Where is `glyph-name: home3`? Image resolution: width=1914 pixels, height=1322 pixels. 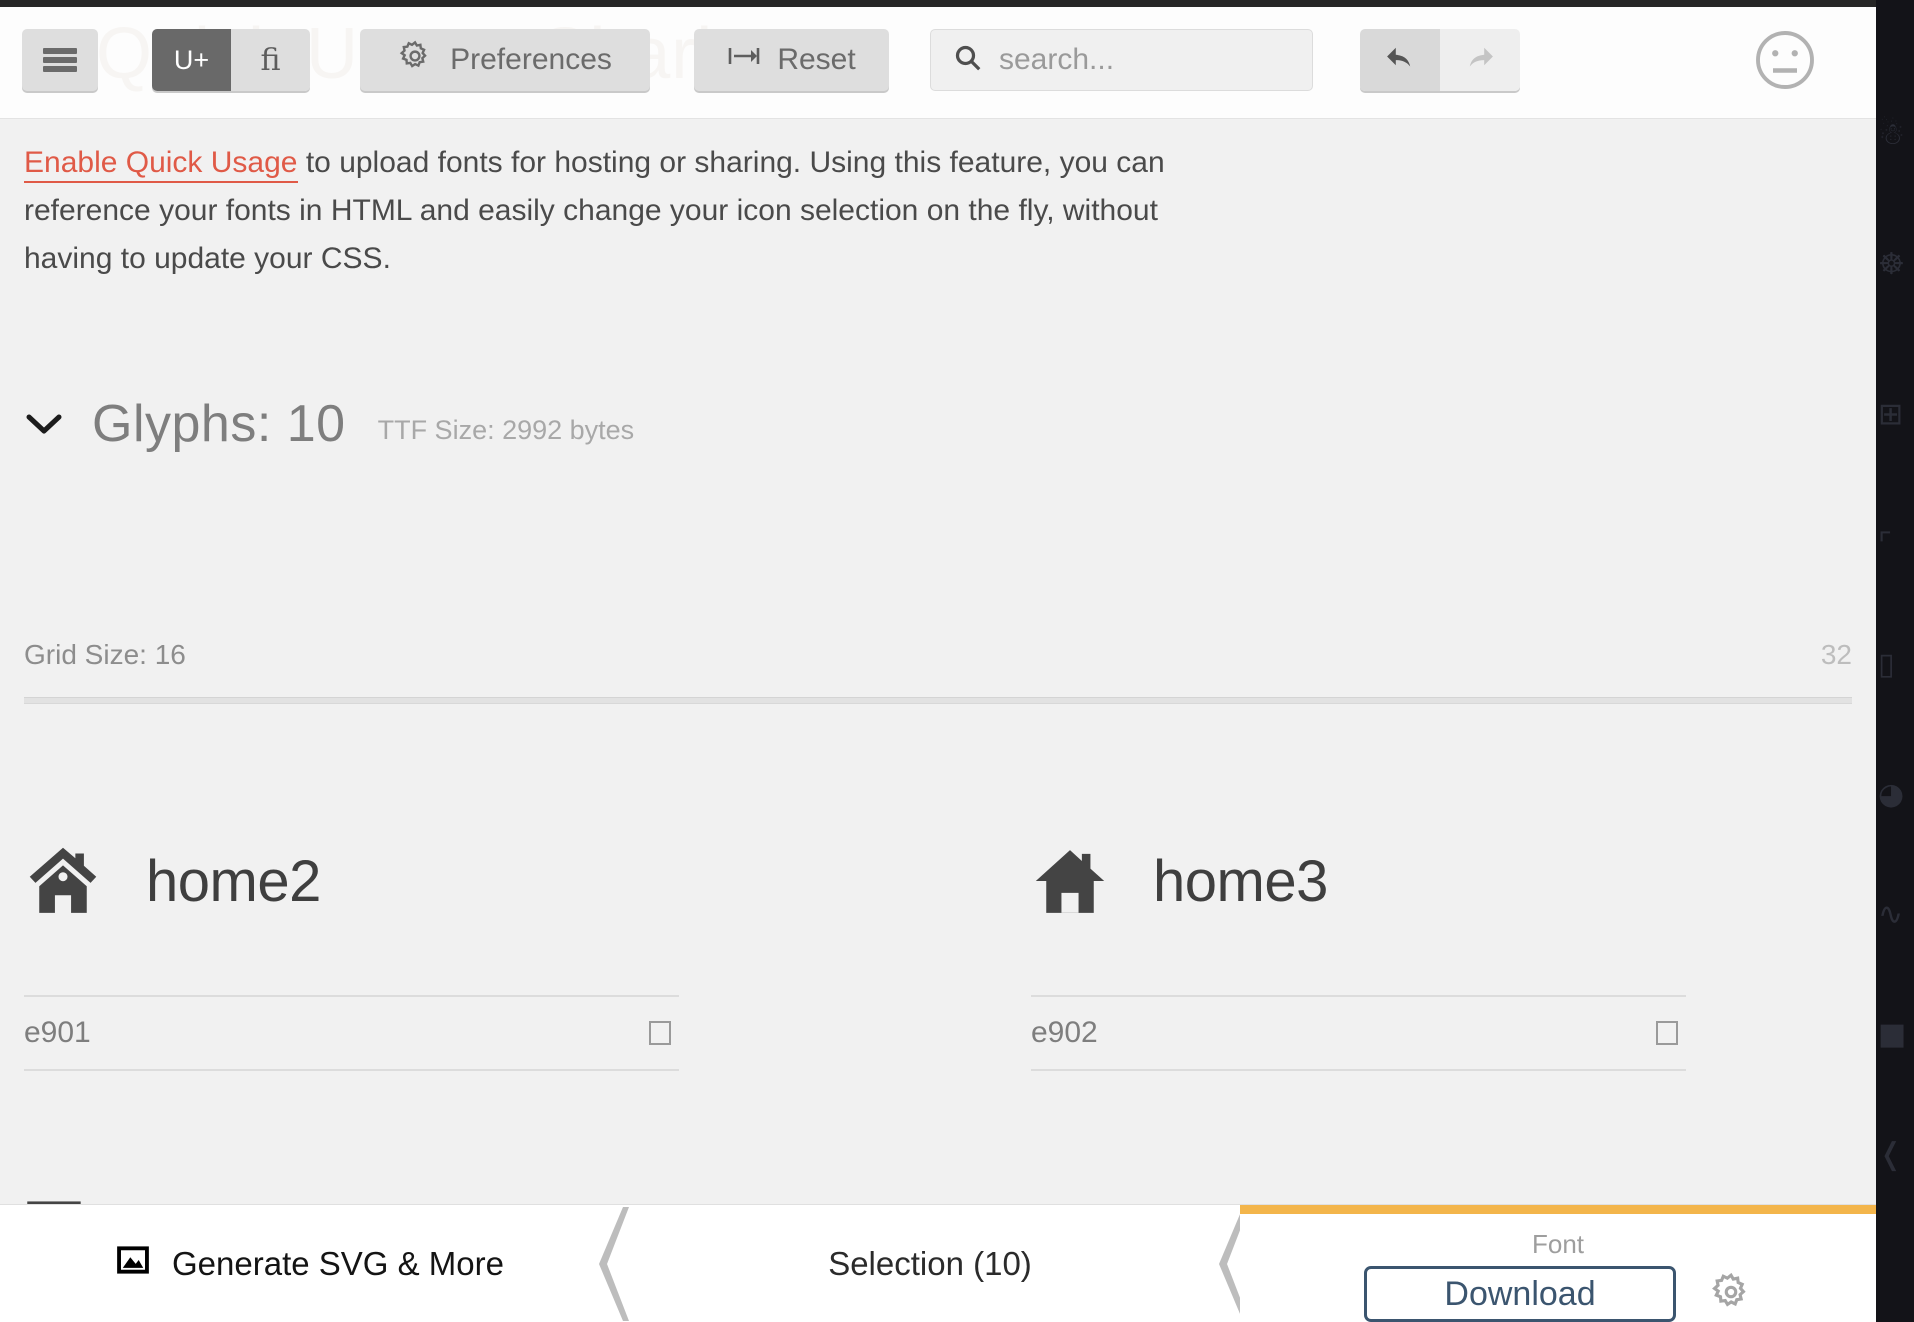 glyph-name: home3 is located at coordinates (1240, 881).